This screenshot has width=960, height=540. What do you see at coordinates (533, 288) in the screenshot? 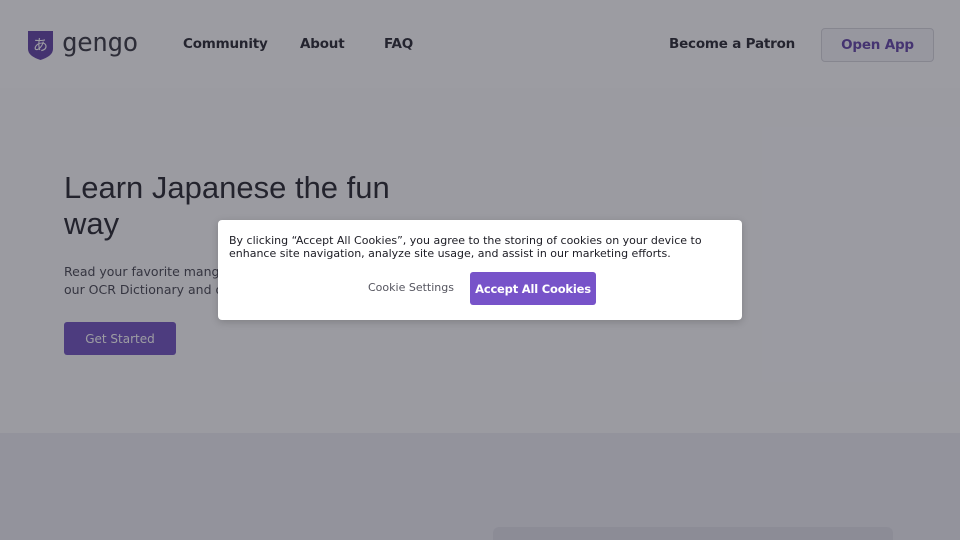
I see `accept-all-cookies-button: Accept All Cookies` at bounding box center [533, 288].